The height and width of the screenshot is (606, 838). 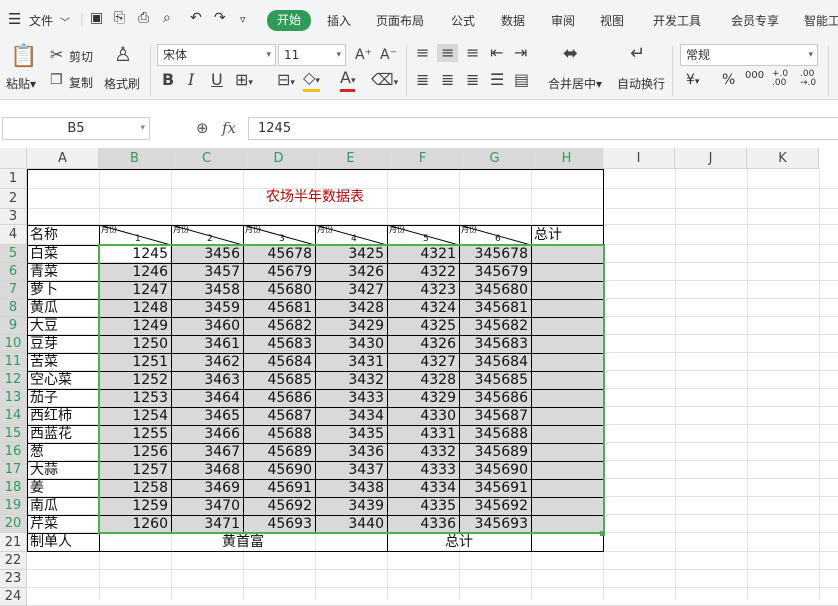 I want to click on align-center-icon: ≣, so click(x=447, y=80).